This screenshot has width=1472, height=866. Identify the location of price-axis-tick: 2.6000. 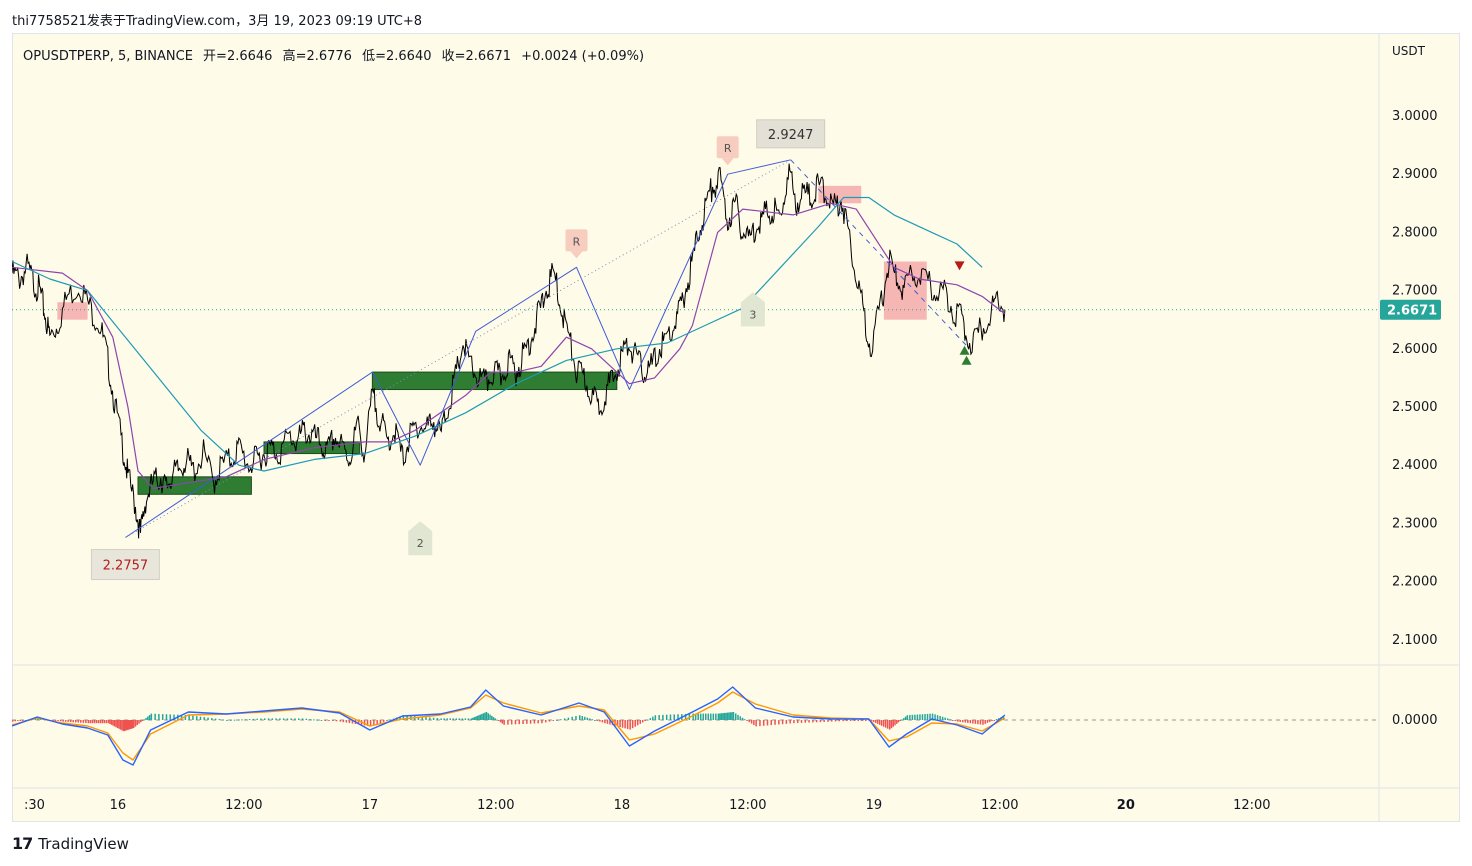
(1415, 349).